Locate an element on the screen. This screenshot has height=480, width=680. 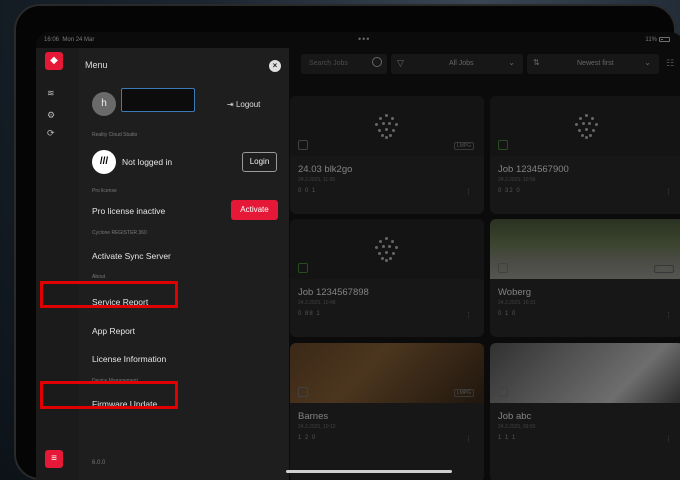
job-card: Job 1234567900 24.3.2025, 10:56 0 32 0 ⋮ is located at coordinates (585, 155).